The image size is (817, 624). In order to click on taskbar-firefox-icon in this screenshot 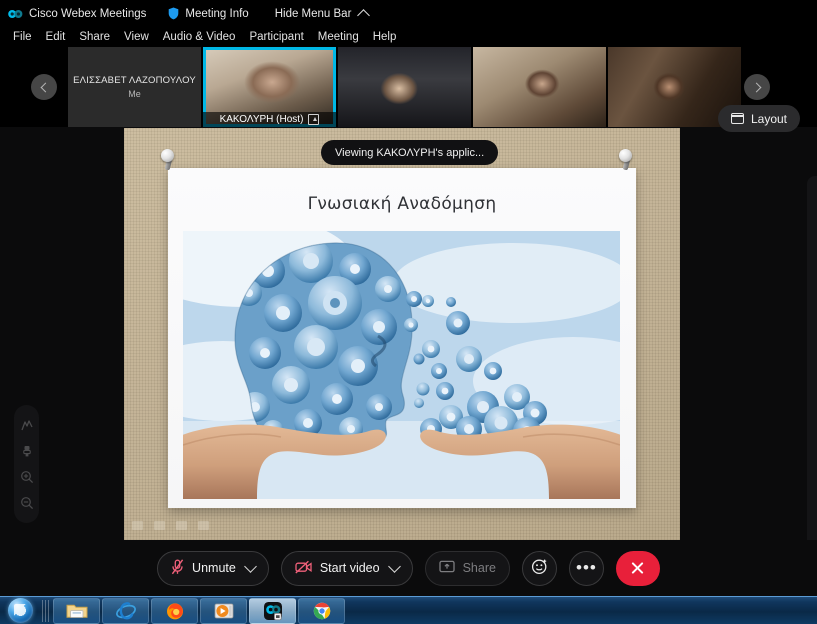, I will do `click(174, 610)`.